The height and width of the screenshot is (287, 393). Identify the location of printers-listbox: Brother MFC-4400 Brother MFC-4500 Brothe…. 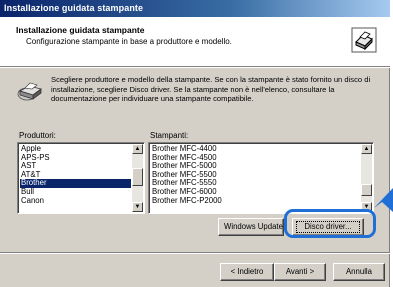
(261, 178).